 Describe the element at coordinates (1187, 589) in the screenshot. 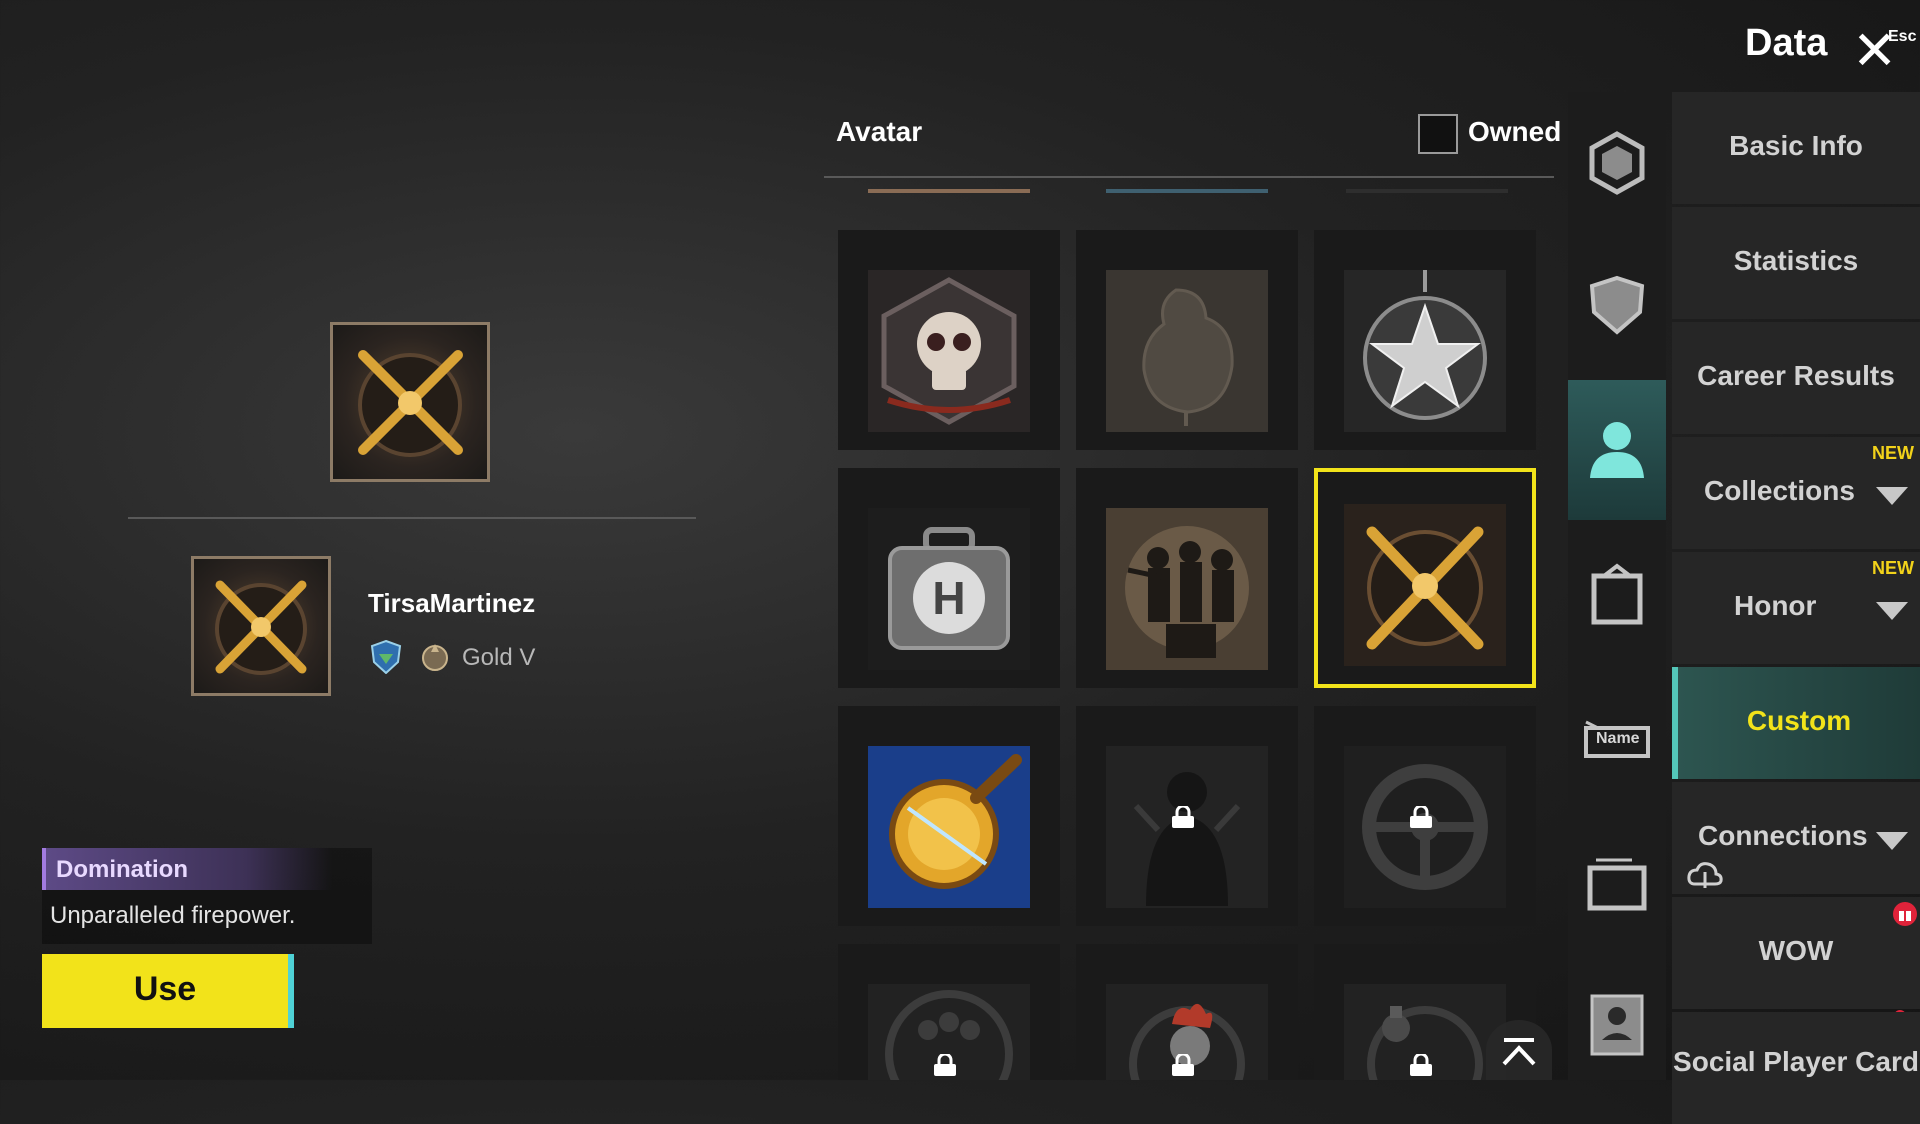

I see `squad-soldiers-icon` at that location.